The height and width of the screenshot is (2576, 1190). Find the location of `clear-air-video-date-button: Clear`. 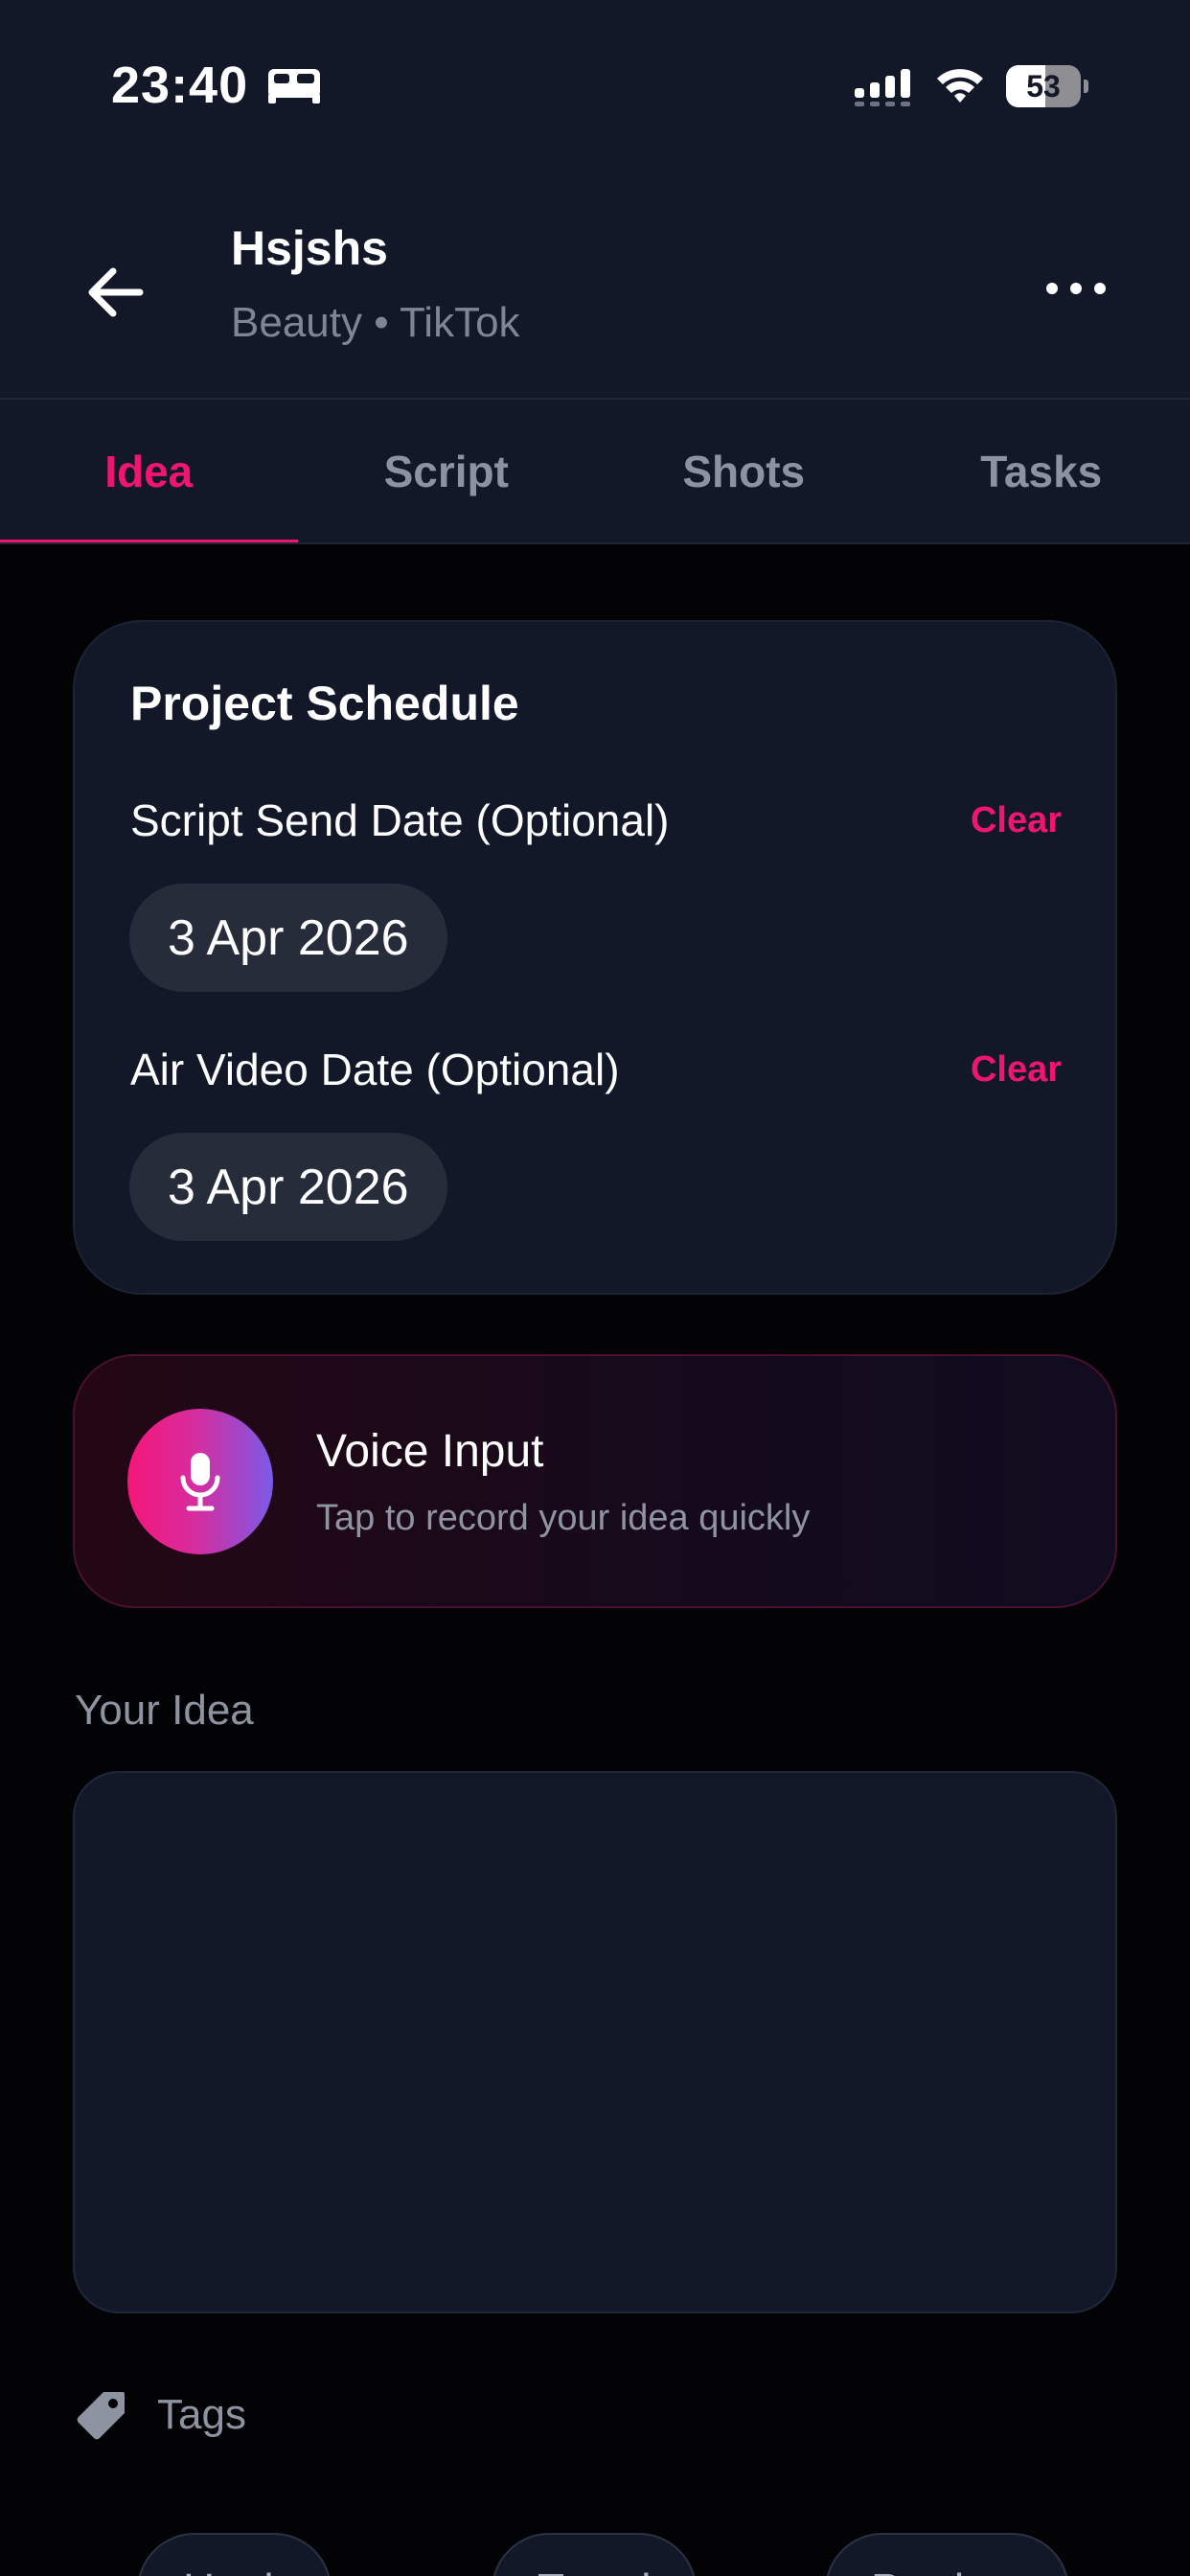

clear-air-video-date-button: Clear is located at coordinates (1016, 1070).